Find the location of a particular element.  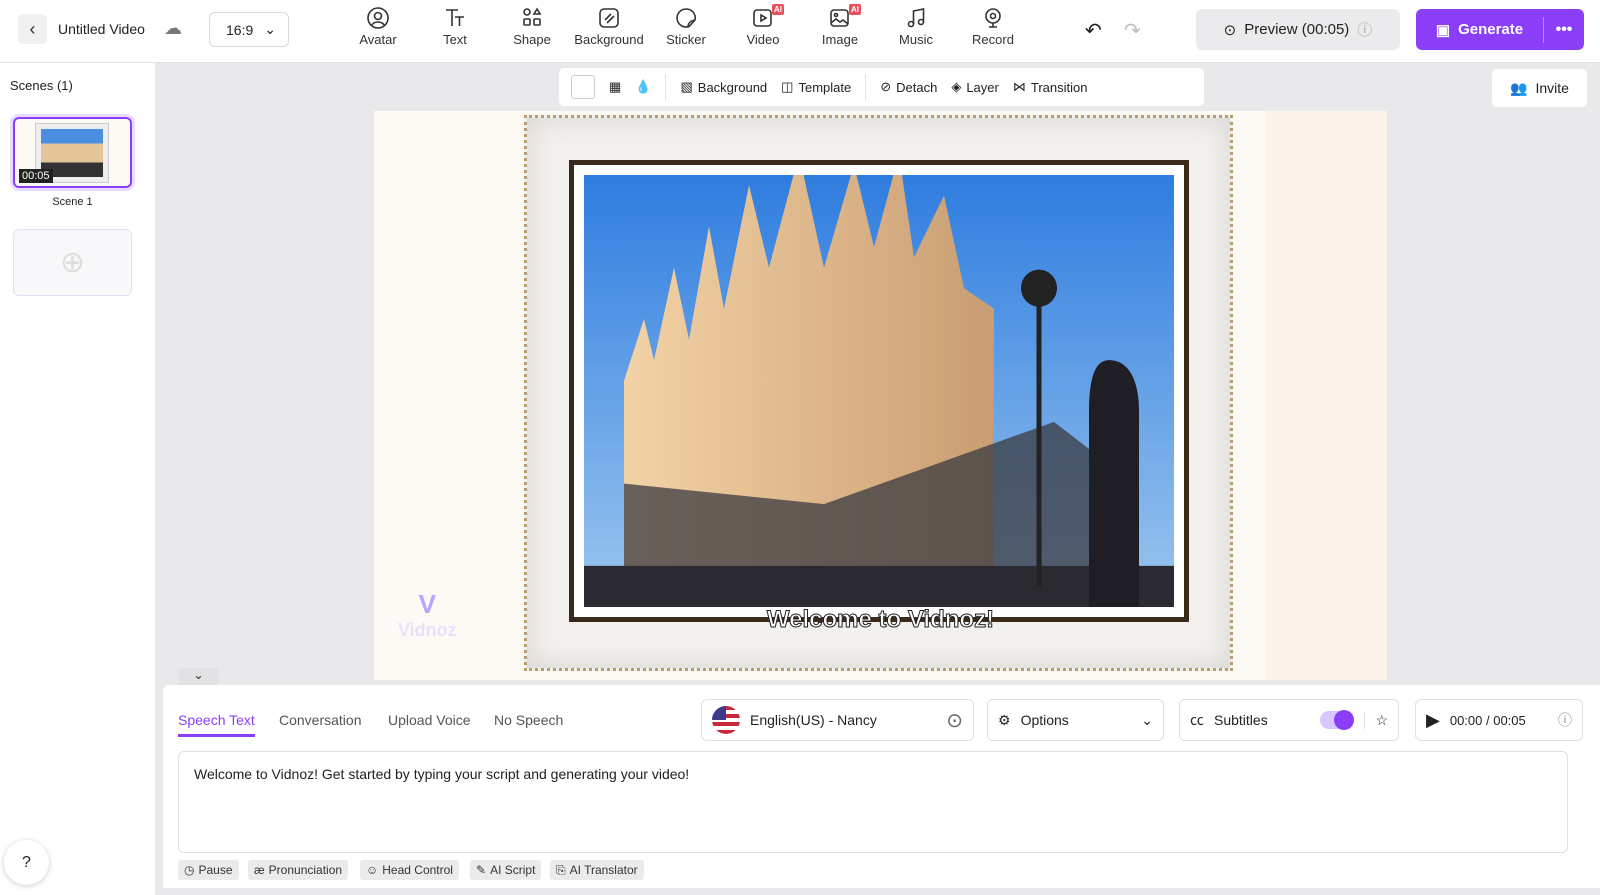

tool-label: Text is located at coordinates (455, 39).